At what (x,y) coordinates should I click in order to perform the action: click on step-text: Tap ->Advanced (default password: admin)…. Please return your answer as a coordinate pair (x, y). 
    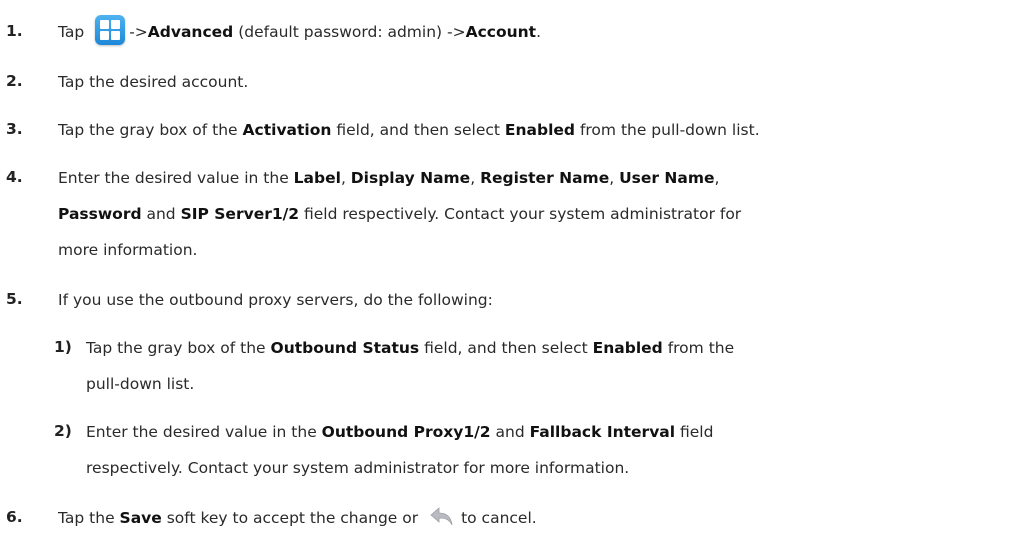
    Looking at the image, I should click on (523, 32).